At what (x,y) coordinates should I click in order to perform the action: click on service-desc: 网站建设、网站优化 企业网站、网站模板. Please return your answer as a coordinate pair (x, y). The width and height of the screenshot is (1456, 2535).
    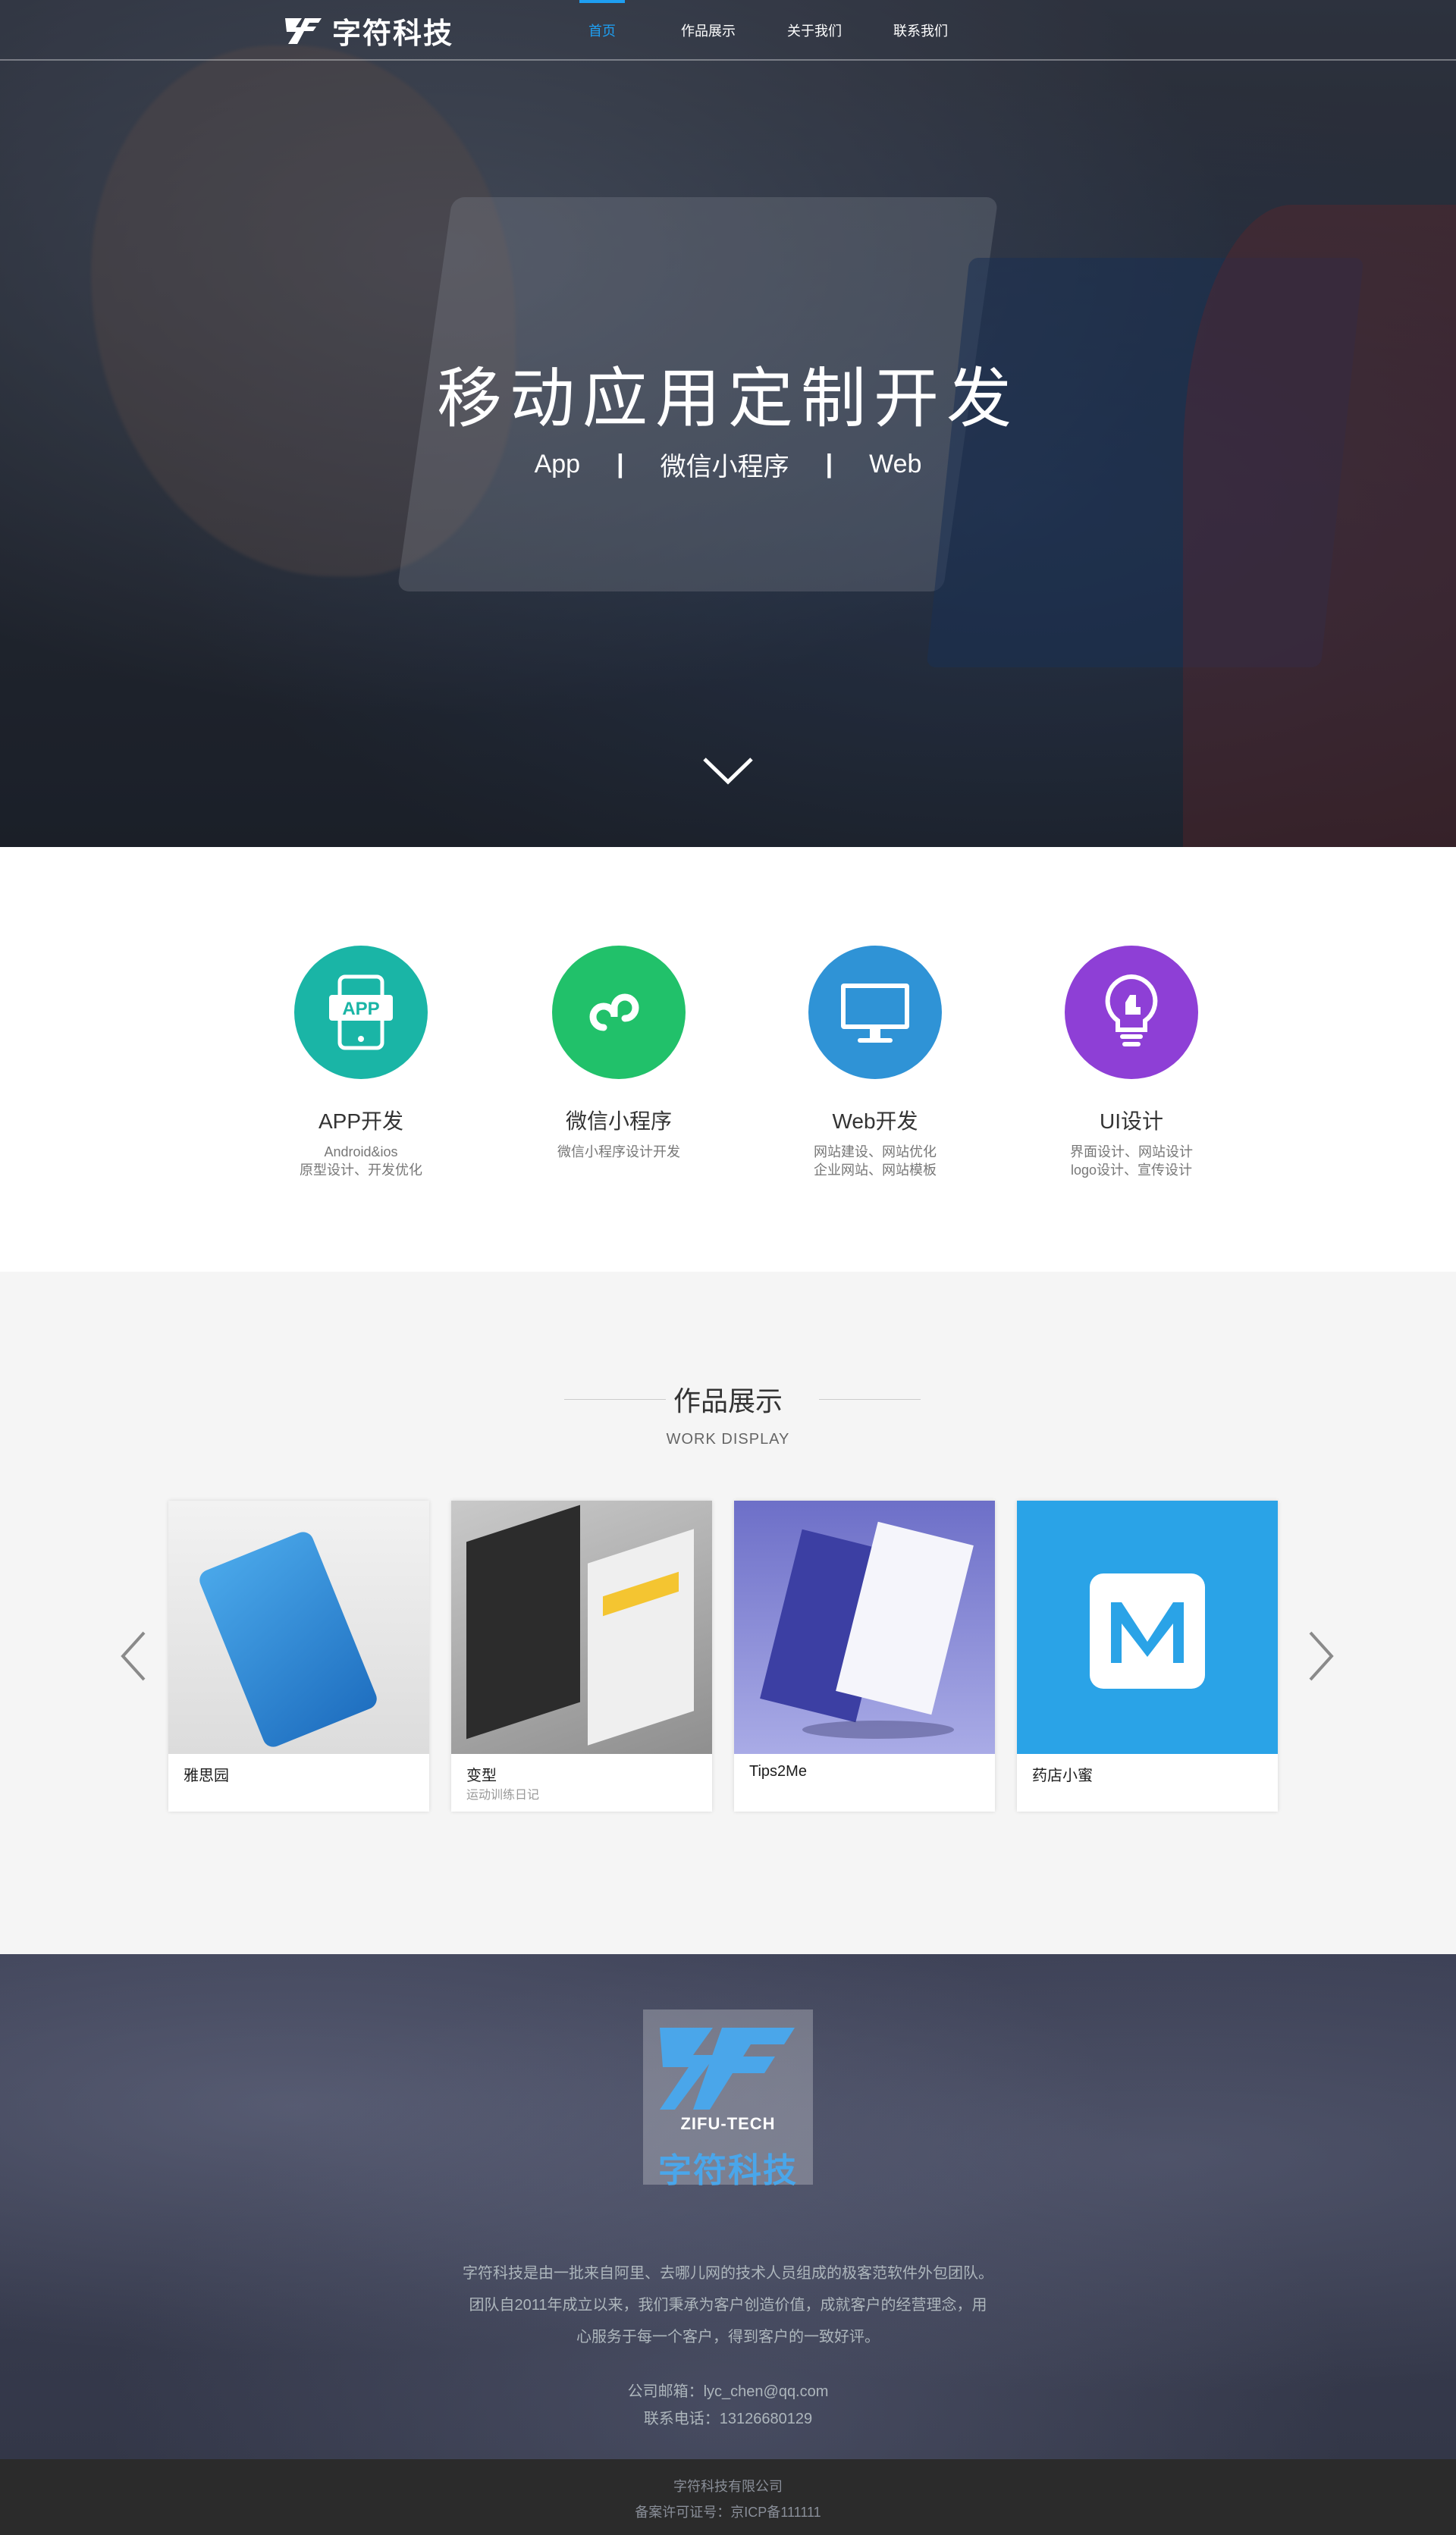
    Looking at the image, I should click on (875, 1161).